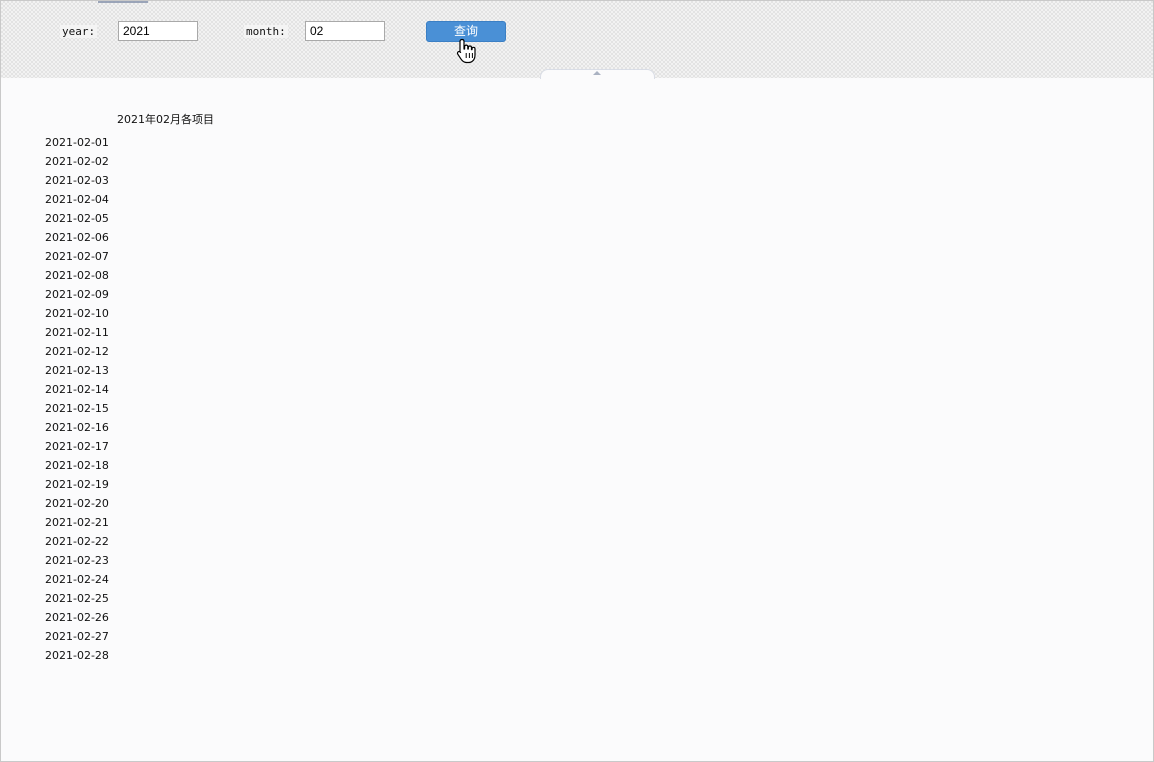 The width and height of the screenshot is (1154, 762). What do you see at coordinates (77, 655) in the screenshot?
I see `date-row: 2021-02-28` at bounding box center [77, 655].